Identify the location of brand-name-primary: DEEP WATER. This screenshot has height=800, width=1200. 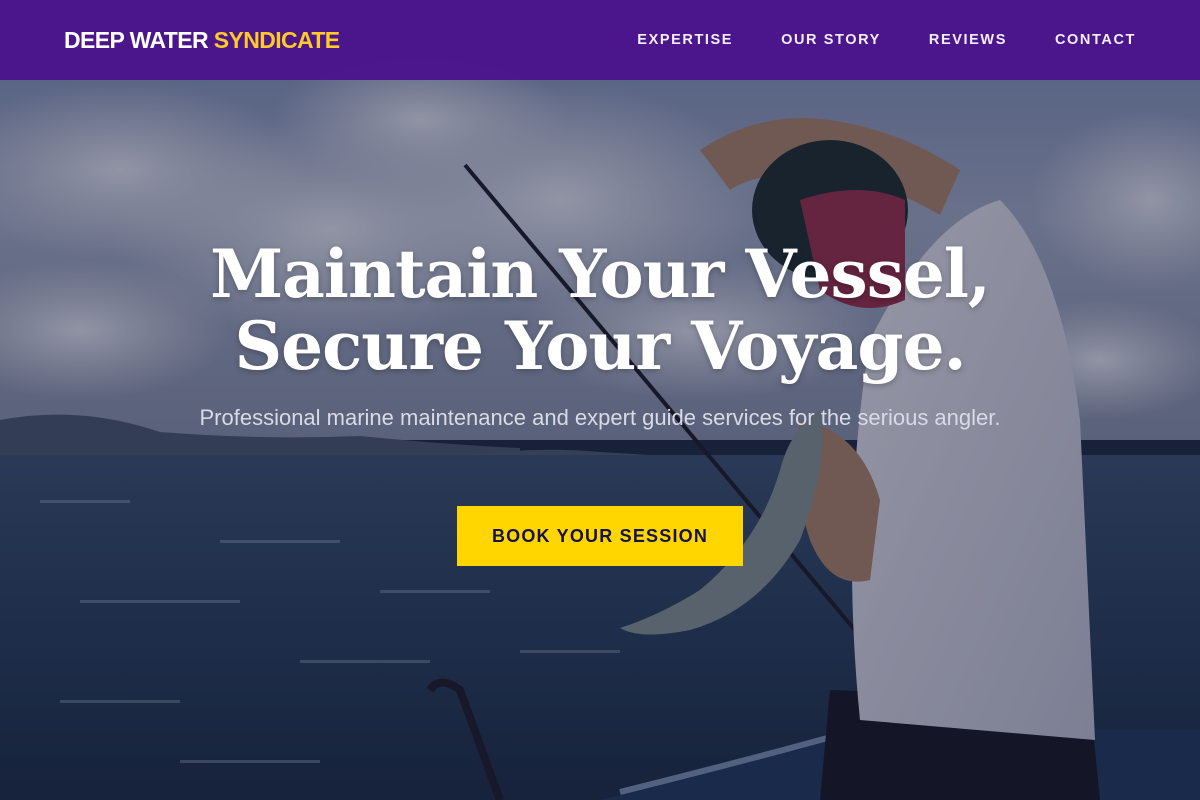
(136, 39).